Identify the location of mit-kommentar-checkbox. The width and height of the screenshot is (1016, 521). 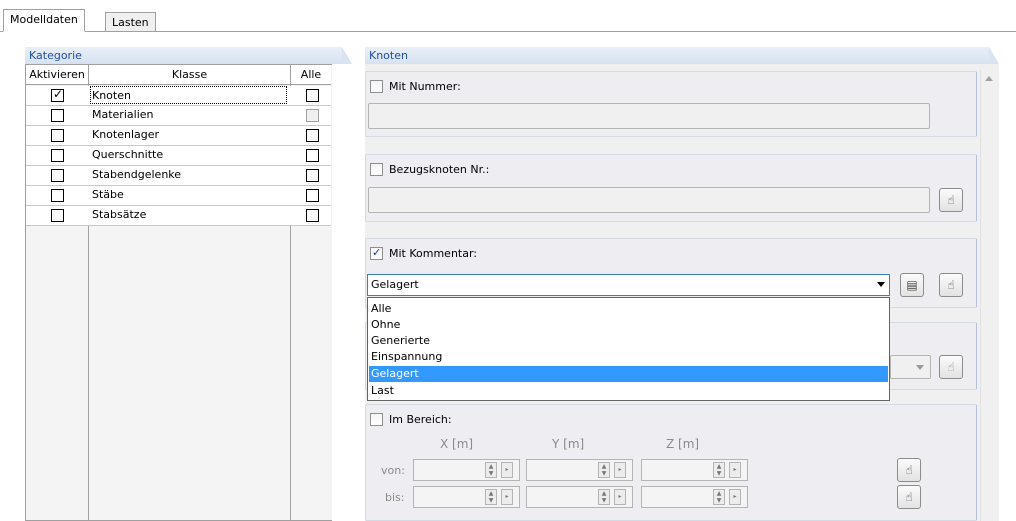
(376, 253).